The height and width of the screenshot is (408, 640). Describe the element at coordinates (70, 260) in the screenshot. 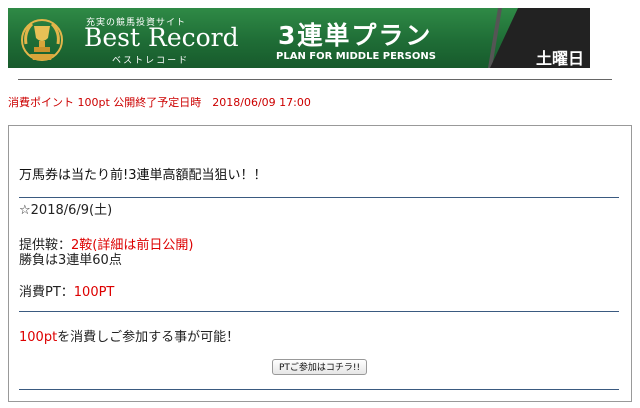

I see `bet-text: 勝負は3連単60点` at that location.